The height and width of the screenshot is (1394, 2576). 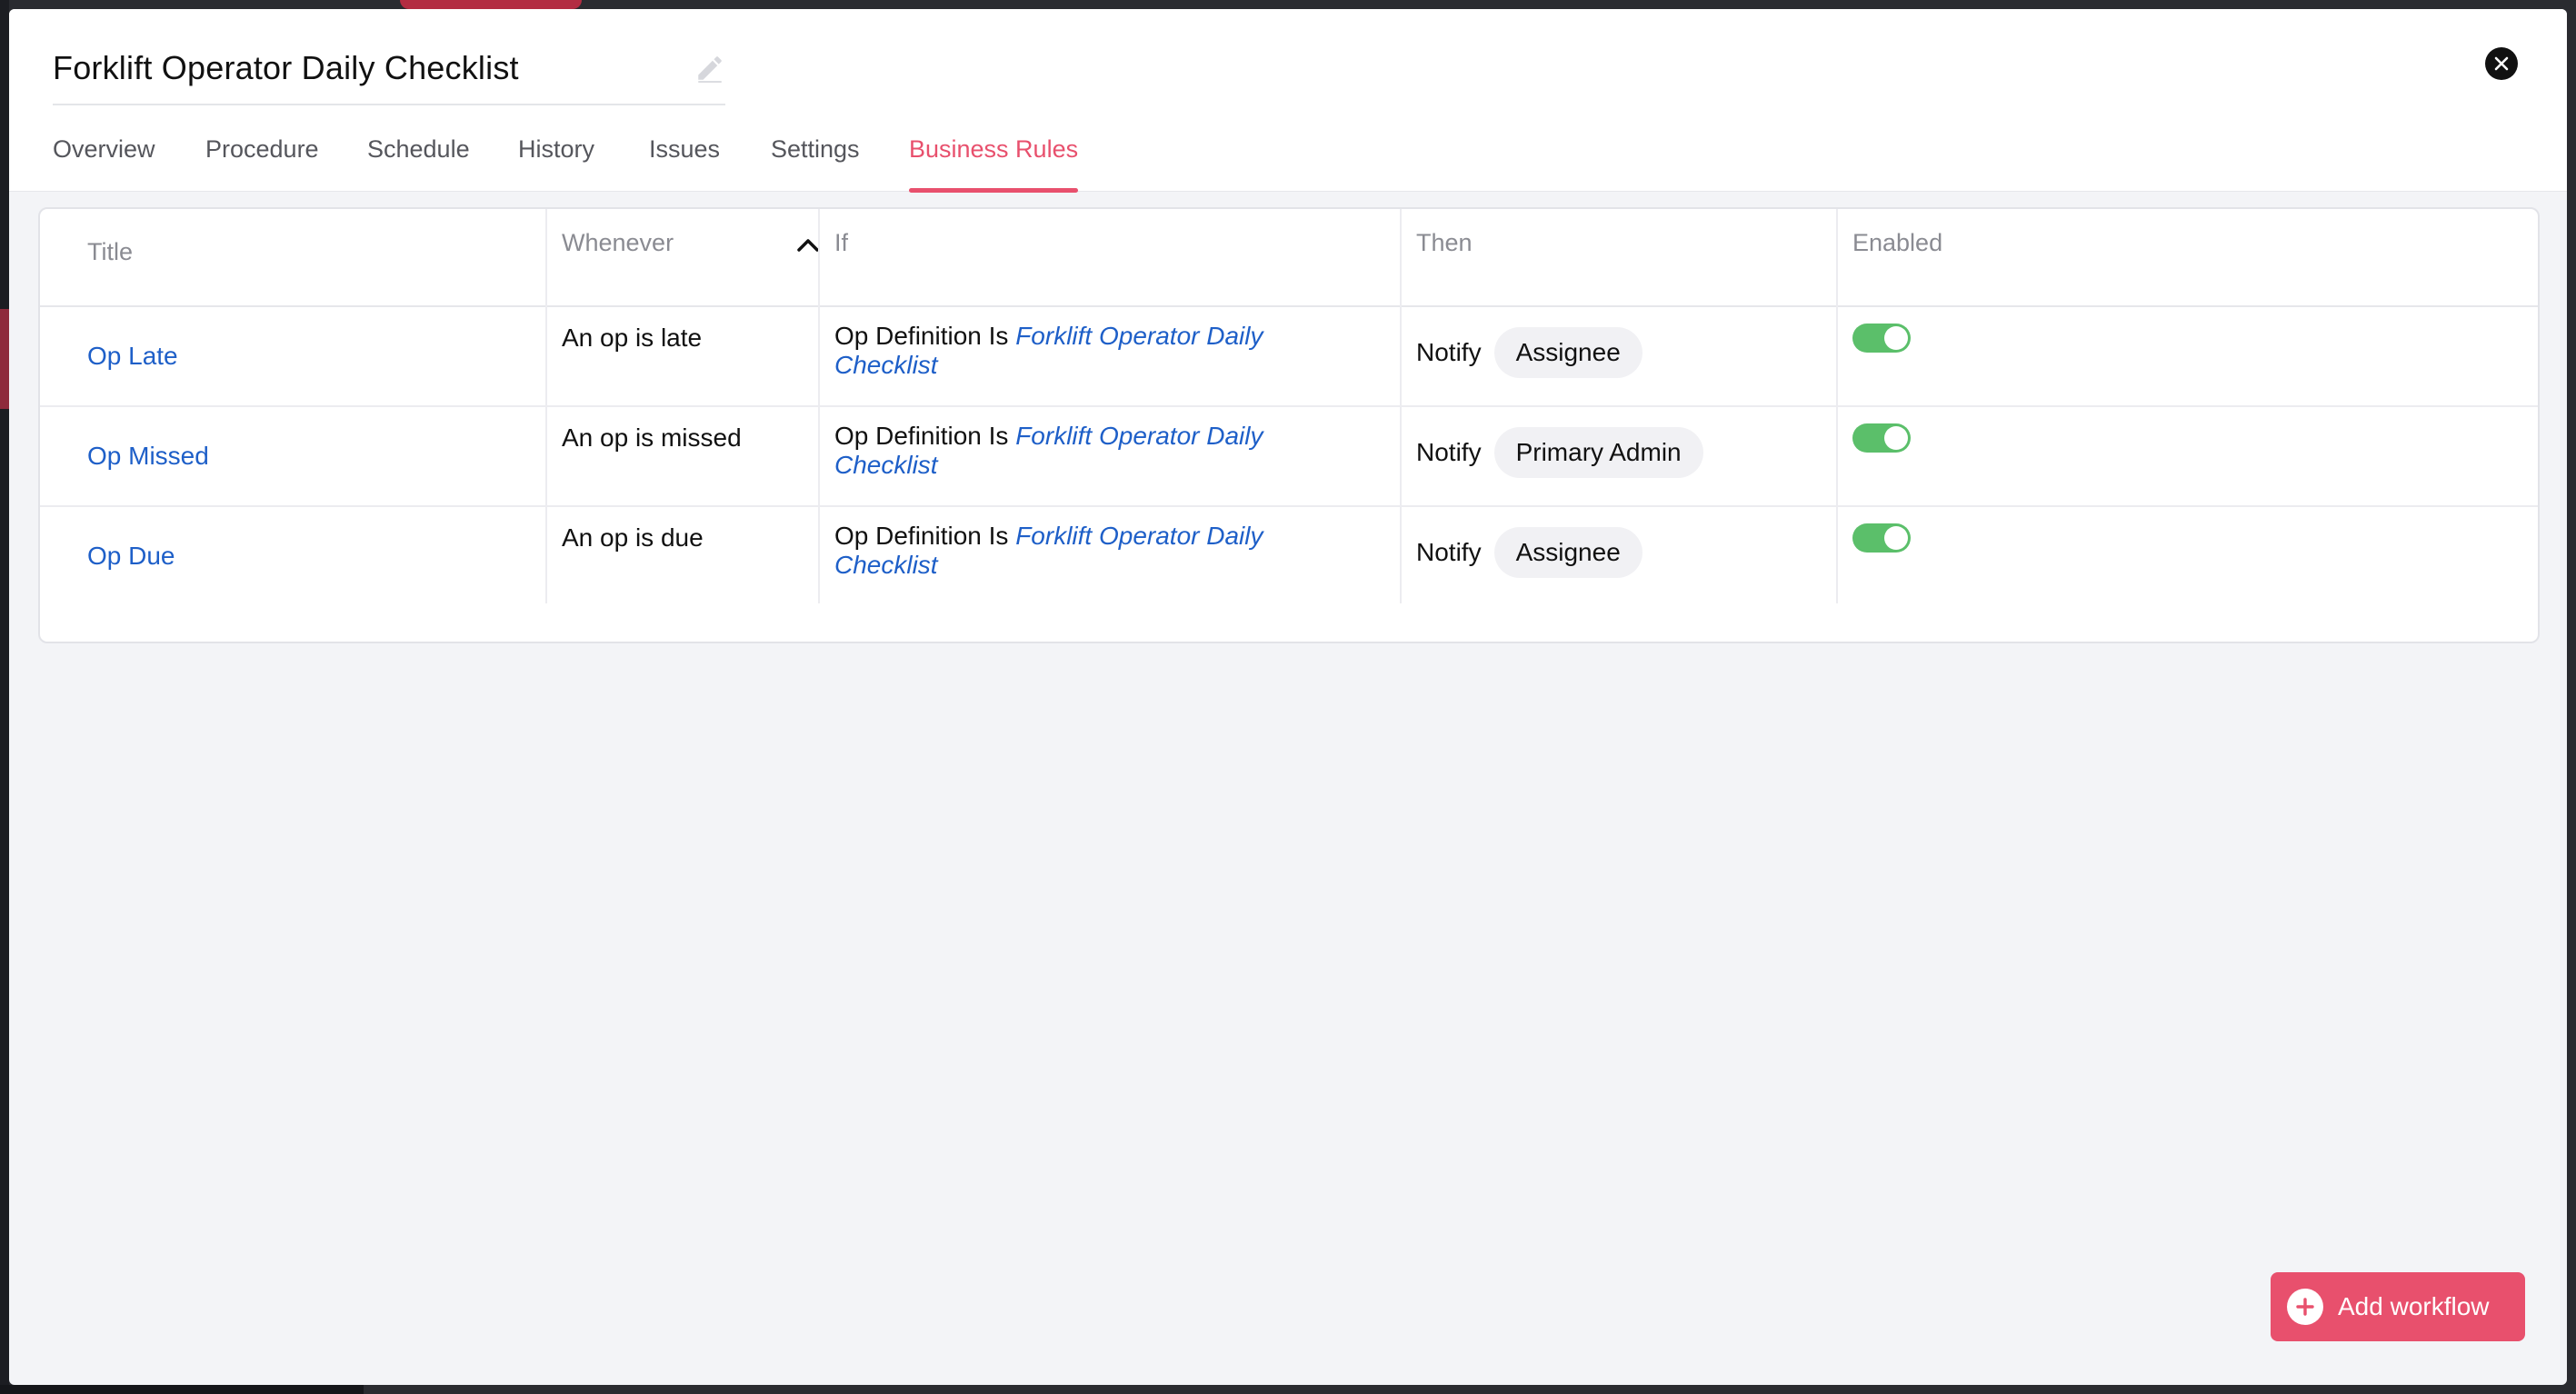 I want to click on rule-title-link: Op Missed, so click(x=148, y=456).